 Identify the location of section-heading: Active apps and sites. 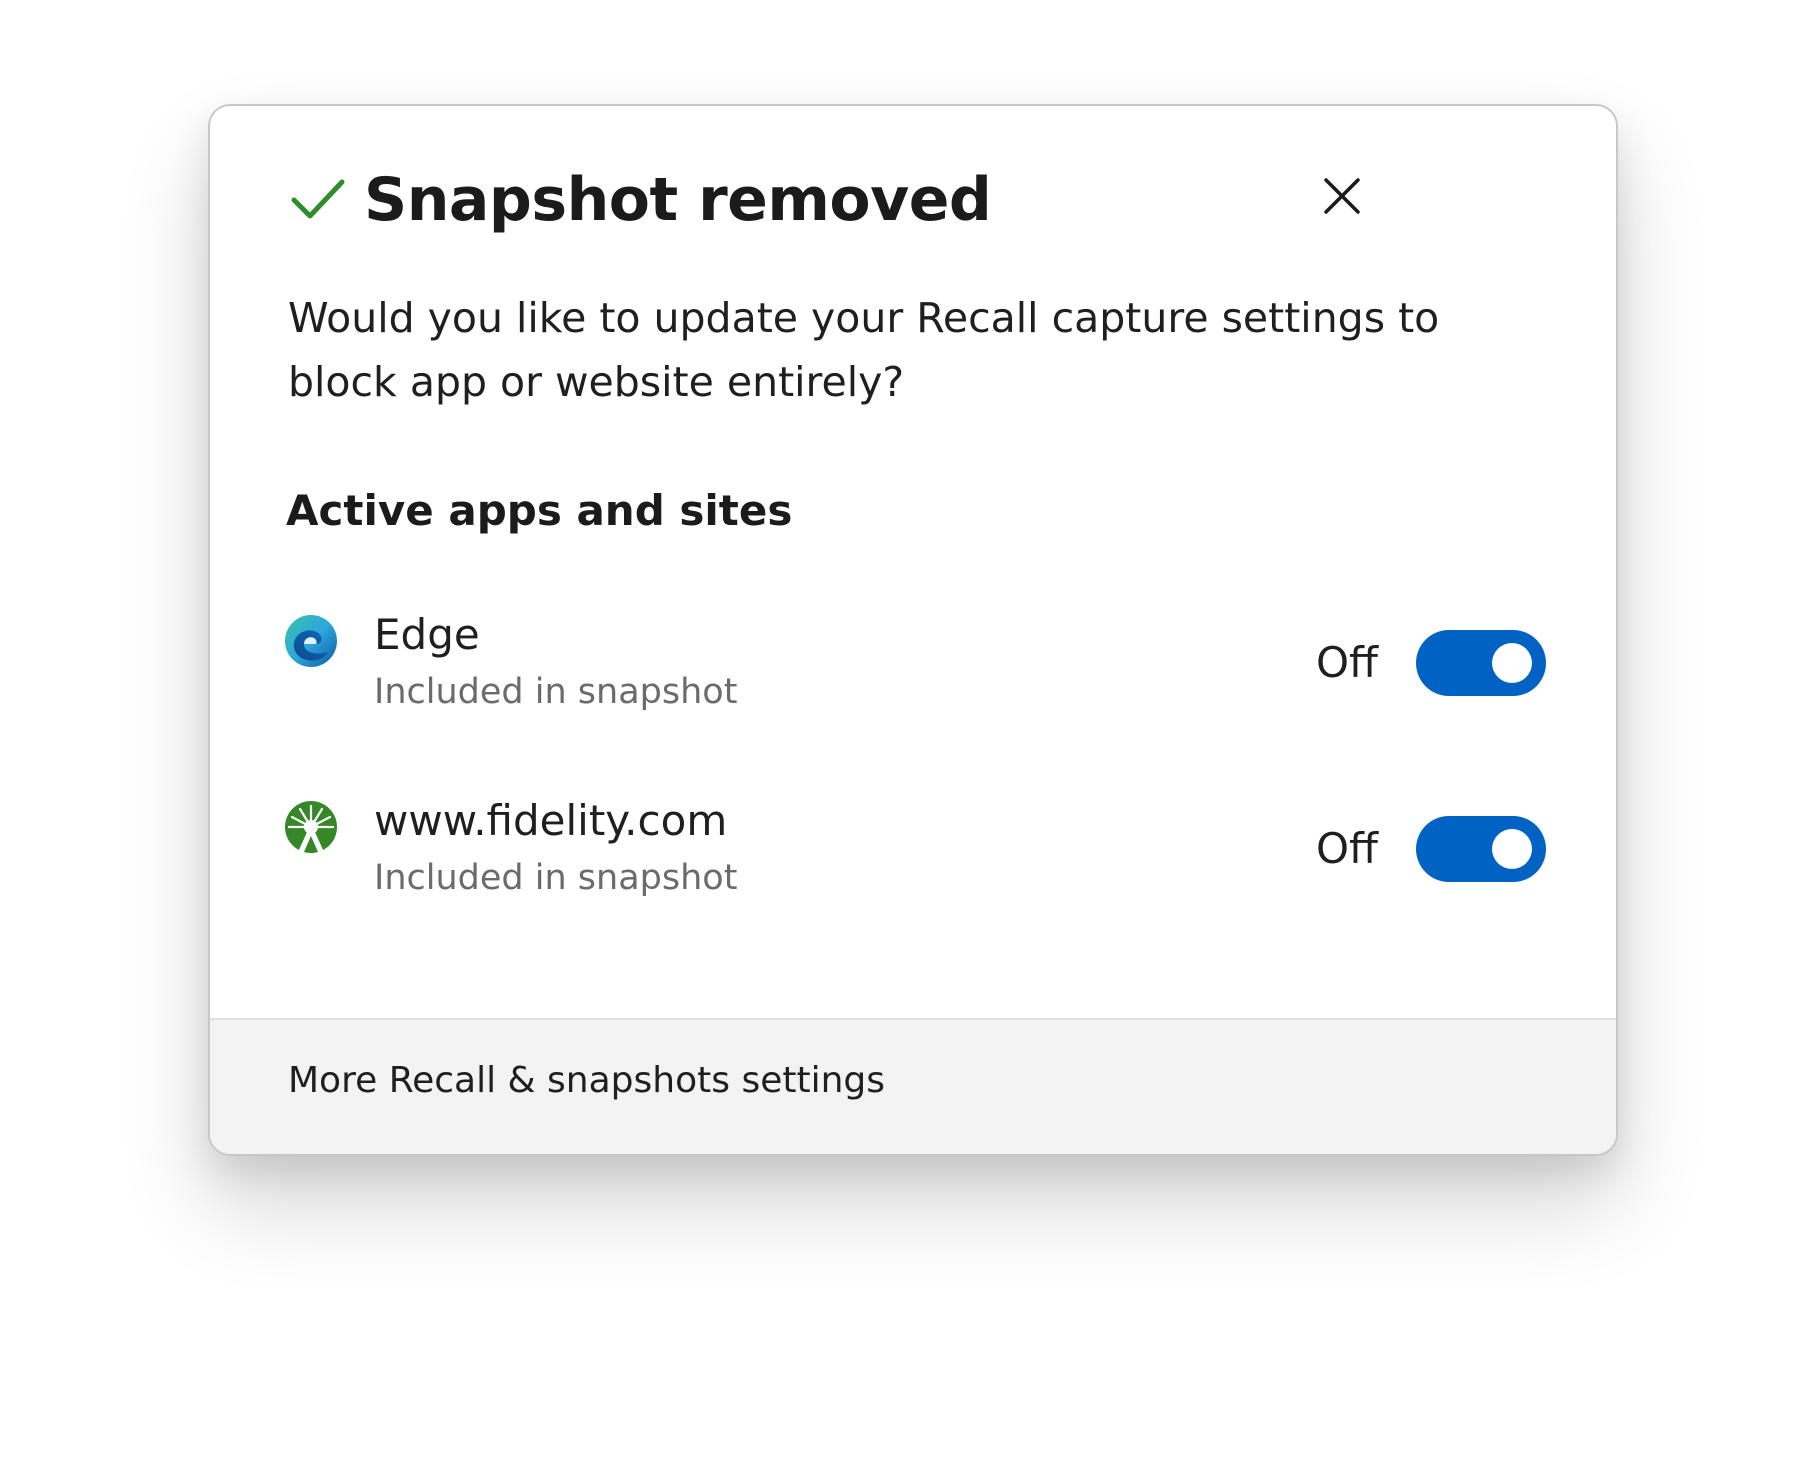
(539, 510).